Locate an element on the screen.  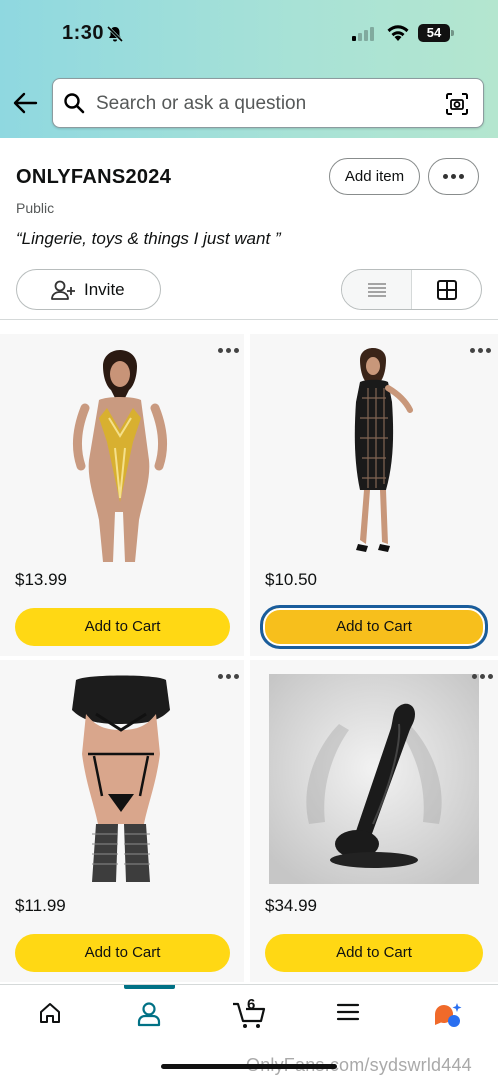
product-price: $10.50 is located at coordinates (291, 579).